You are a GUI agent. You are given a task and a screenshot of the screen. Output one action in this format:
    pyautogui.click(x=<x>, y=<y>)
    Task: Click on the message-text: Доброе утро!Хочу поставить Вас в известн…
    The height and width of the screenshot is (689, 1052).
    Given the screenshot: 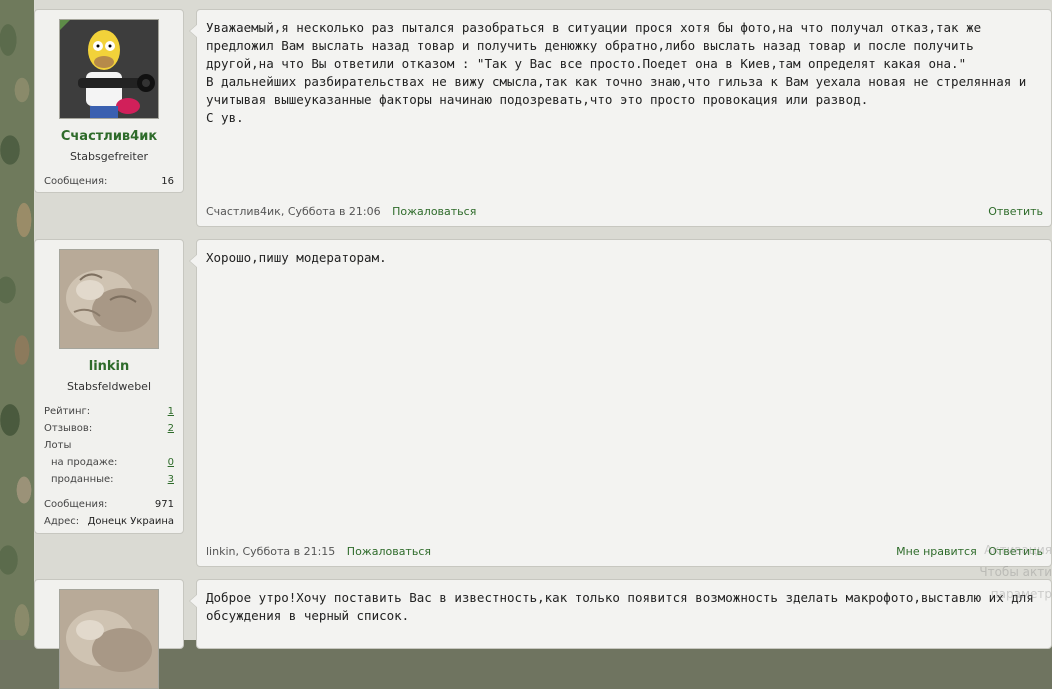 What is the action you would take?
    pyautogui.click(x=620, y=606)
    